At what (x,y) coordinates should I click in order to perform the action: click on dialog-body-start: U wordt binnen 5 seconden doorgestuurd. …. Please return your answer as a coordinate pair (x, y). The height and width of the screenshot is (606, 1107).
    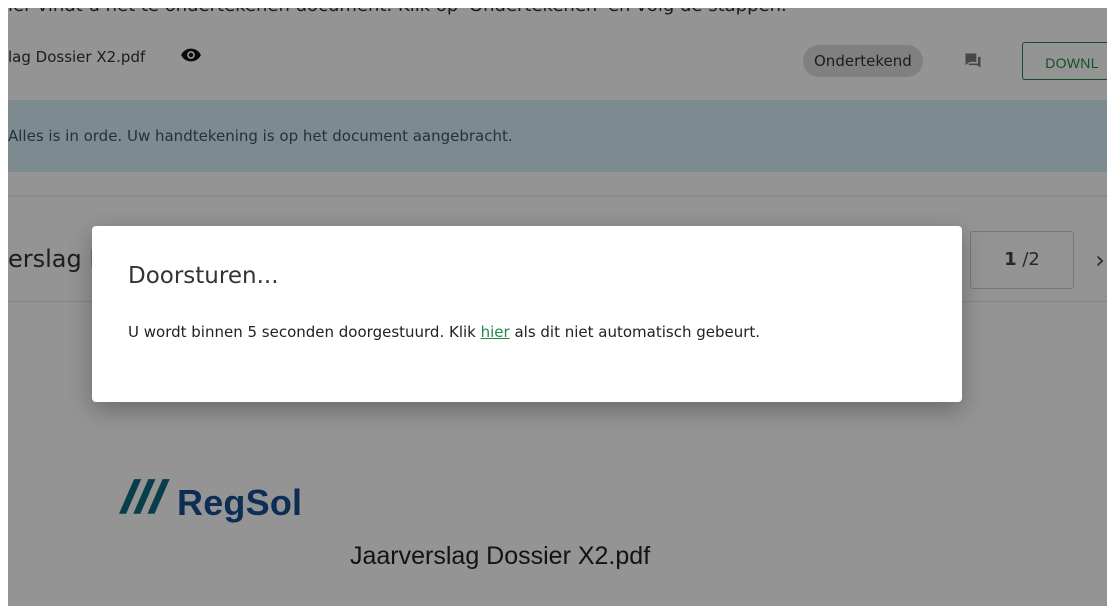
    Looking at the image, I should click on (304, 332).